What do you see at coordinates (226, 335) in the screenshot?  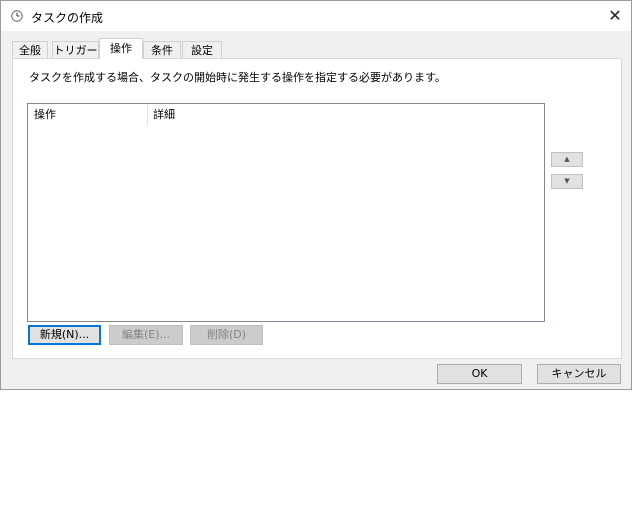 I see `delete-action-button: 削除(D)` at bounding box center [226, 335].